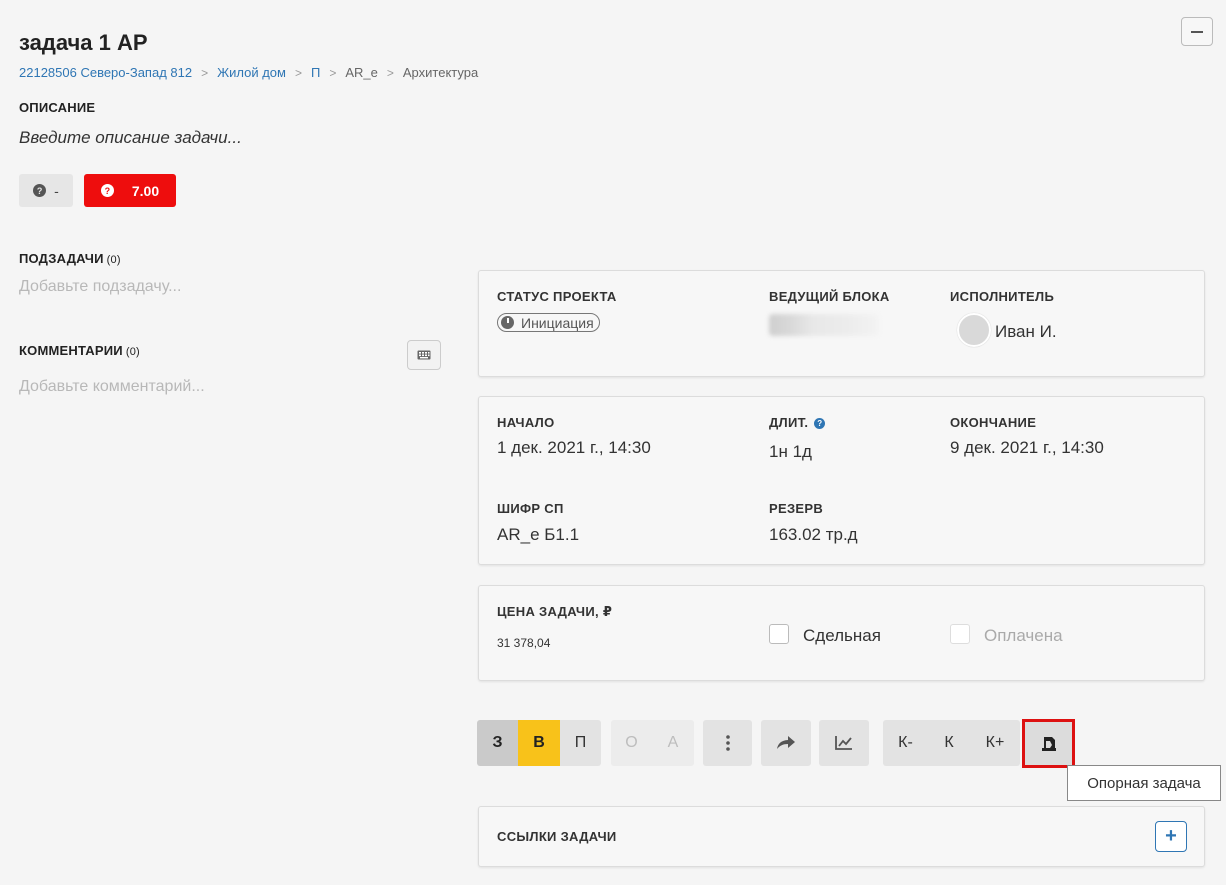 The image size is (1226, 885). Describe the element at coordinates (974, 330) in the screenshot. I see `avatar` at that location.